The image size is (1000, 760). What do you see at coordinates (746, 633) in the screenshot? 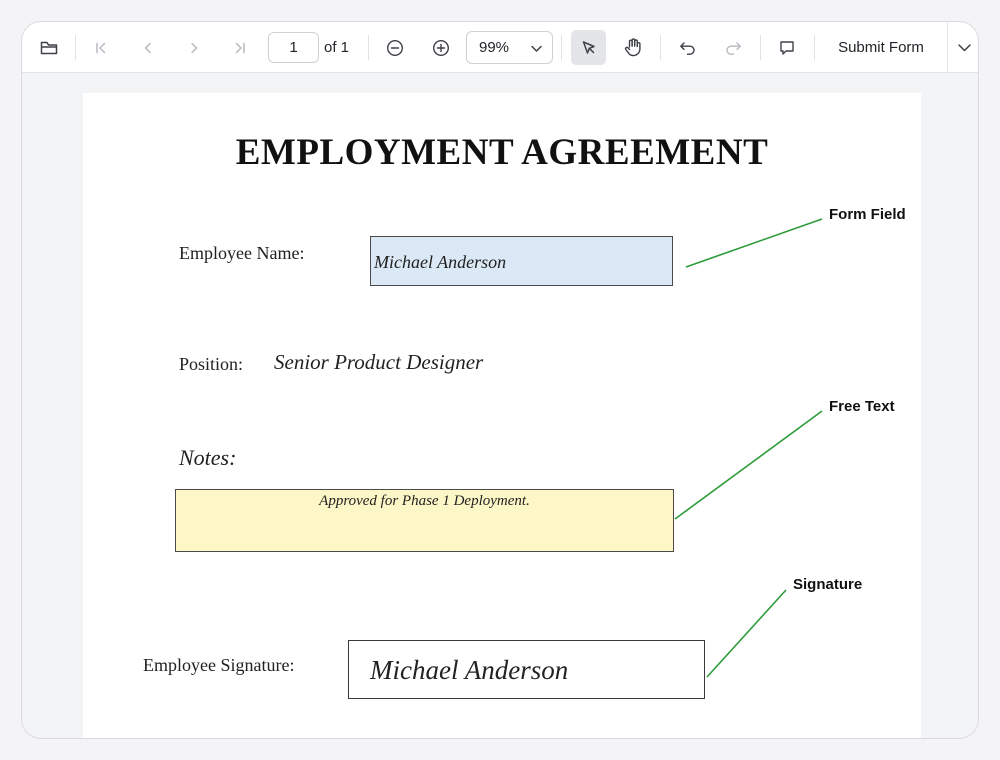
I see `signature-callout-line` at bounding box center [746, 633].